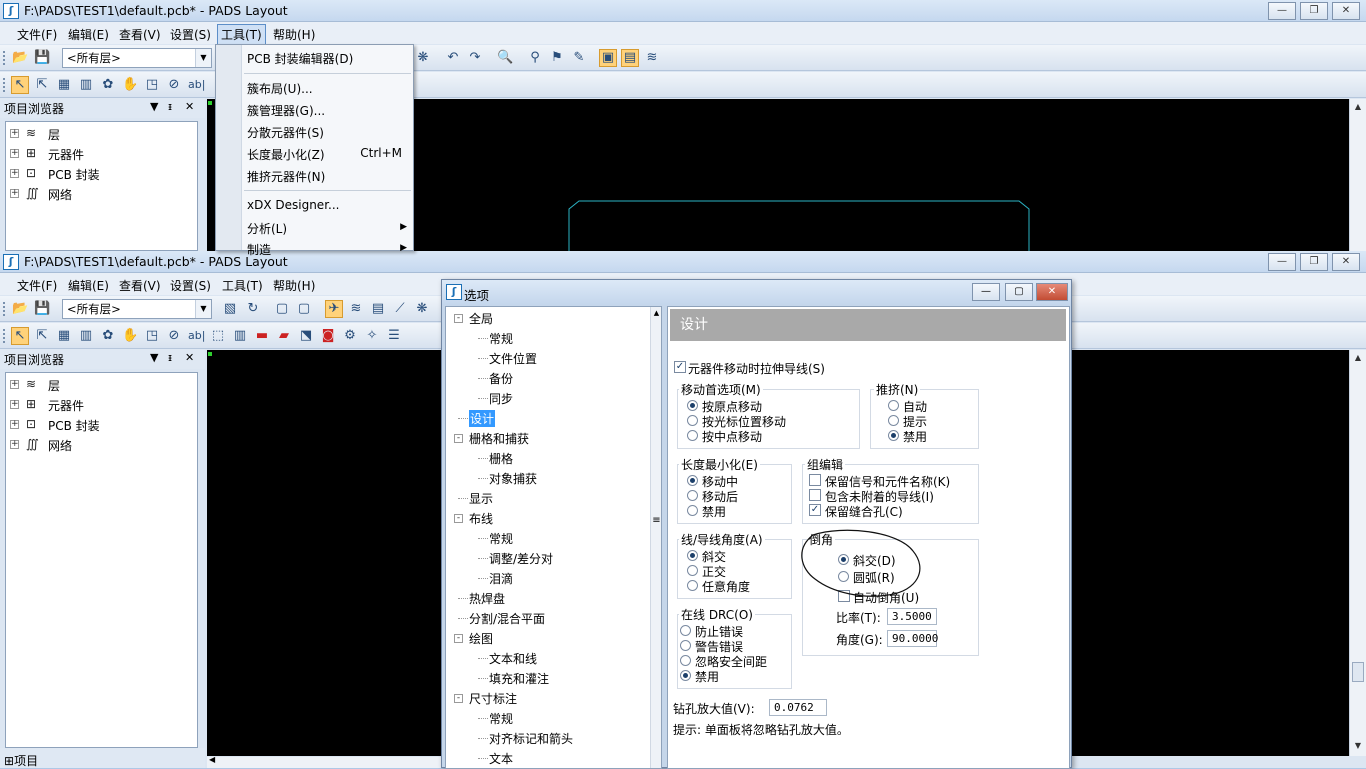 Image resolution: width=1366 pixels, height=769 pixels. Describe the element at coordinates (608, 58) in the screenshot. I see `layout-mode-icon: ▣` at that location.